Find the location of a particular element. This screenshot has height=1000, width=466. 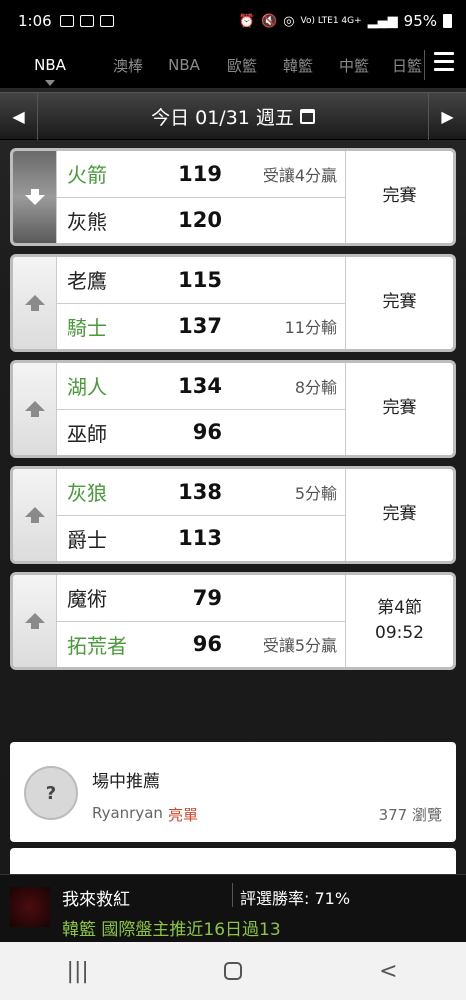

away-team-row: 魔術 79 is located at coordinates (201, 598).